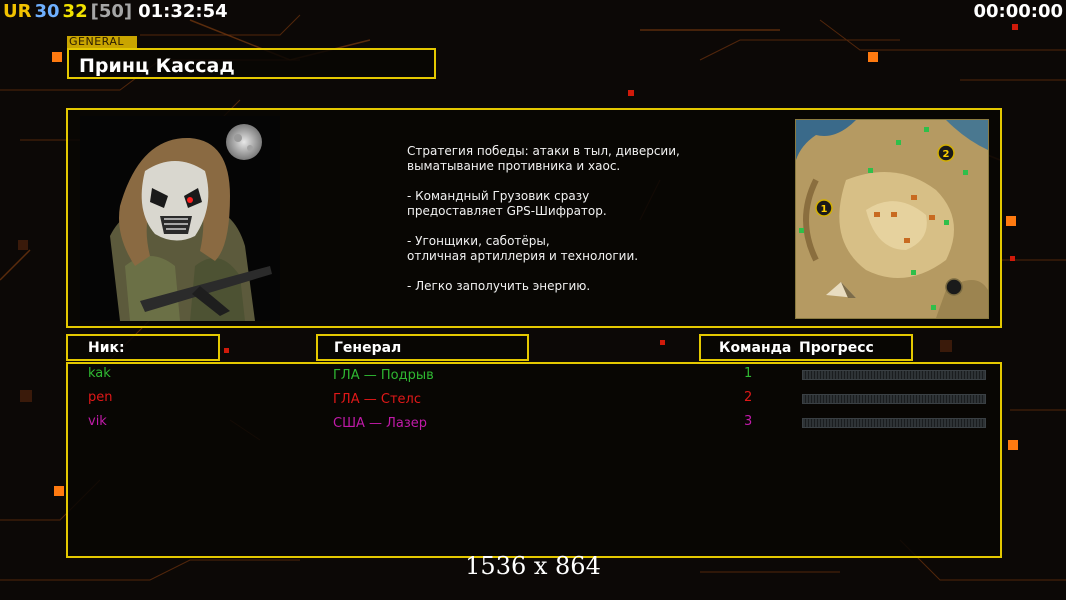 This screenshot has height=600, width=1066. What do you see at coordinates (377, 399) in the screenshot?
I see `player-general: ГЛА — Стелс` at bounding box center [377, 399].